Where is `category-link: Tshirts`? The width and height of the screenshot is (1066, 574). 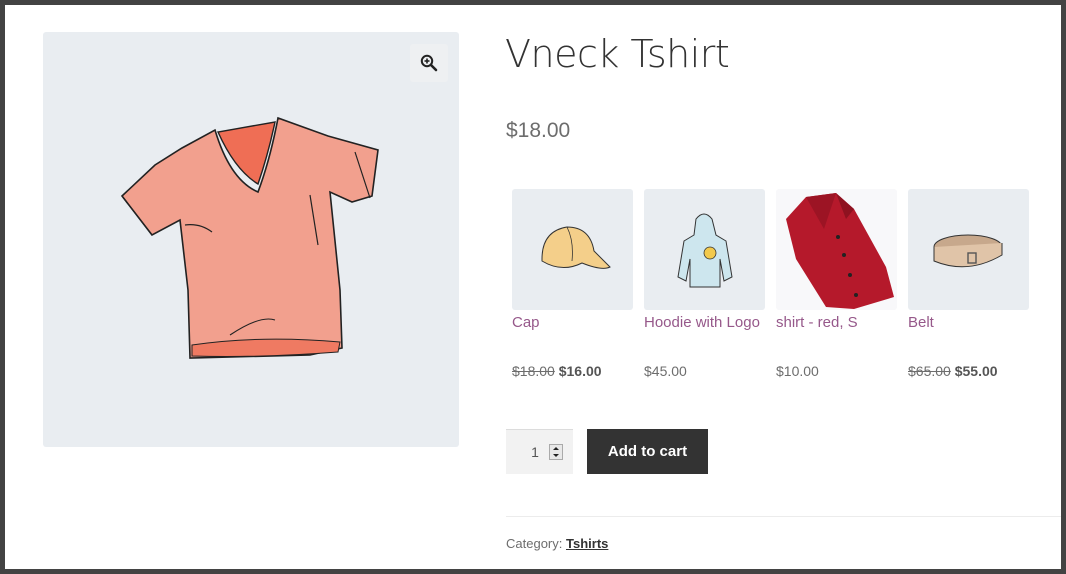 category-link: Tshirts is located at coordinates (587, 543).